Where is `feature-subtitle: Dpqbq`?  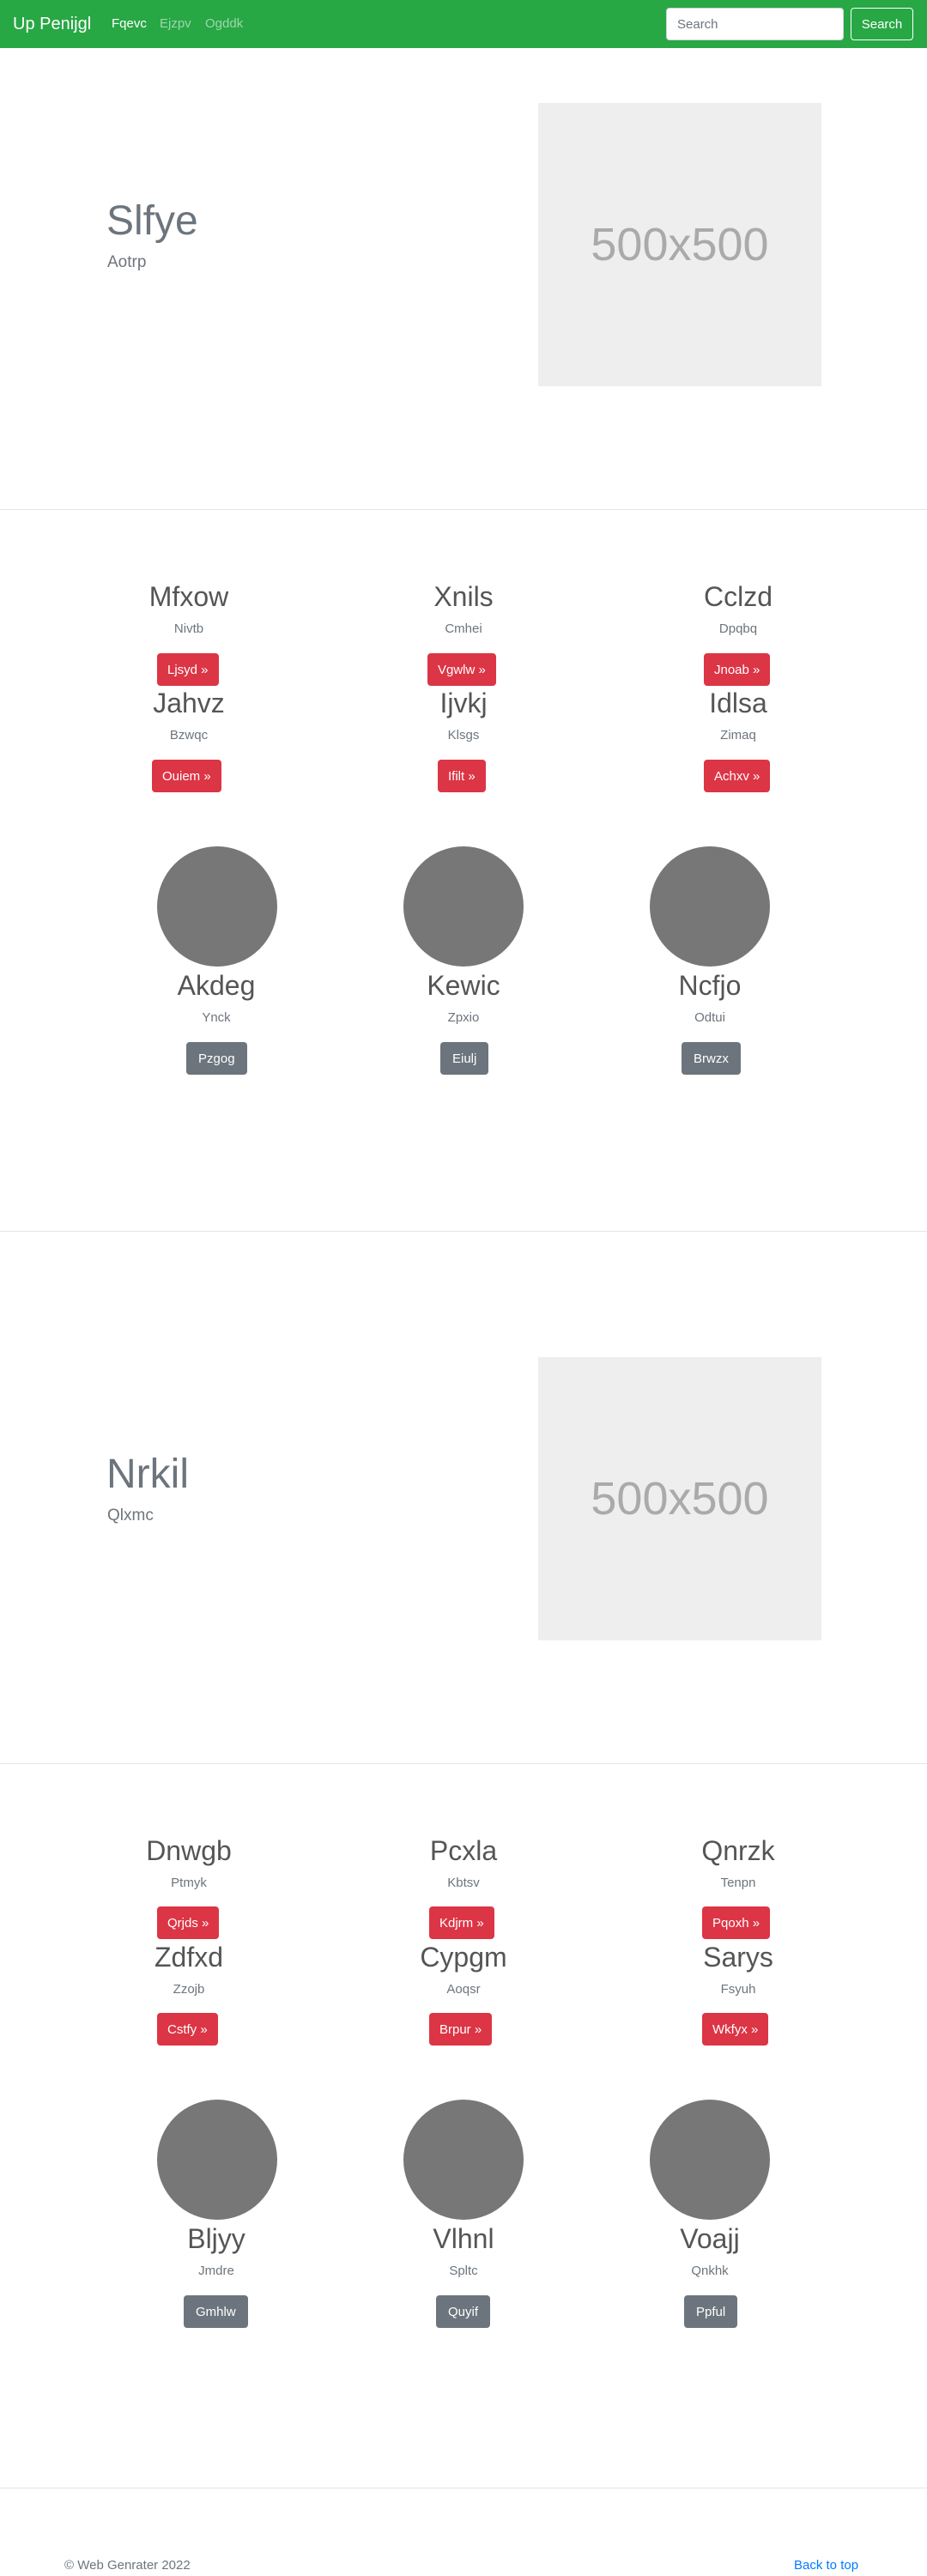 feature-subtitle: Dpqbq is located at coordinates (738, 628).